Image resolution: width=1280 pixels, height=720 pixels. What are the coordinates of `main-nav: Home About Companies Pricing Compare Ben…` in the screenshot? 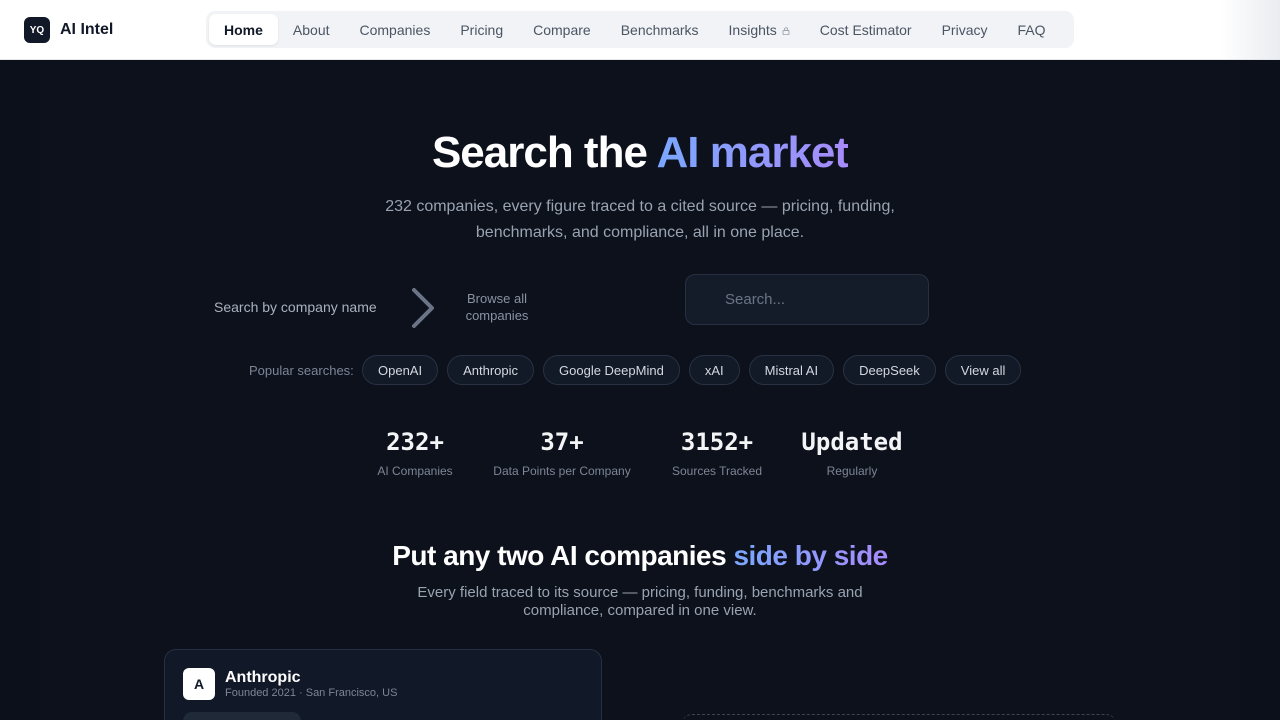 It's located at (640, 29).